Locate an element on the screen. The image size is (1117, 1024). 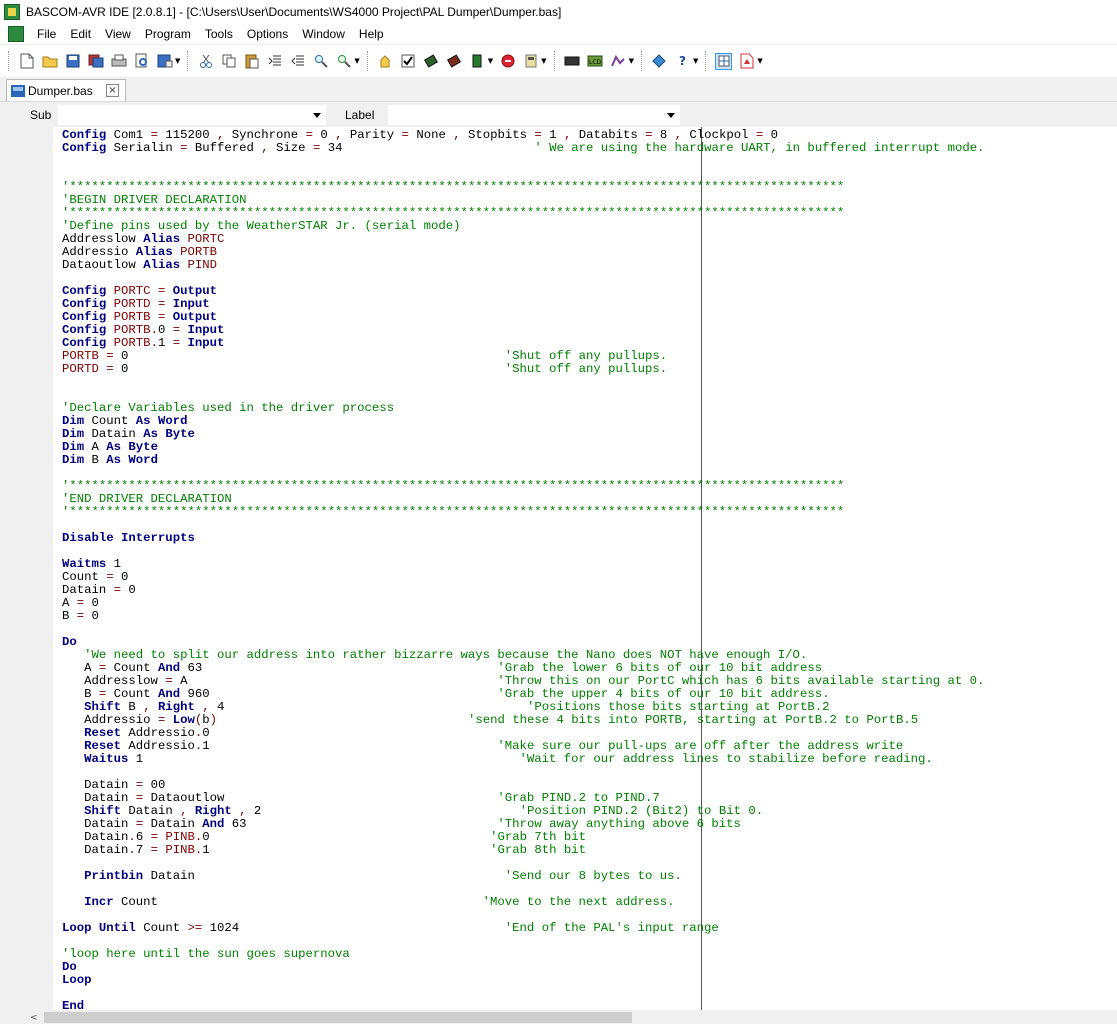
lcd-designer-icon: LCD is located at coordinates (595, 61).